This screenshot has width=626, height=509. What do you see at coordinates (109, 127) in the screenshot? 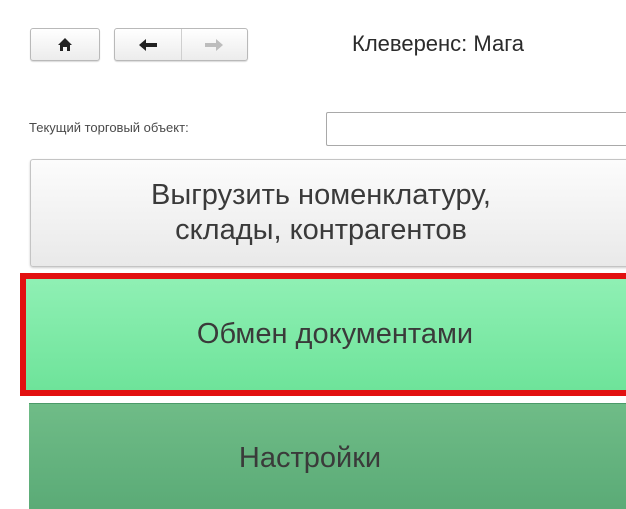
I see `current-object-label: Текущий торговый объект:` at bounding box center [109, 127].